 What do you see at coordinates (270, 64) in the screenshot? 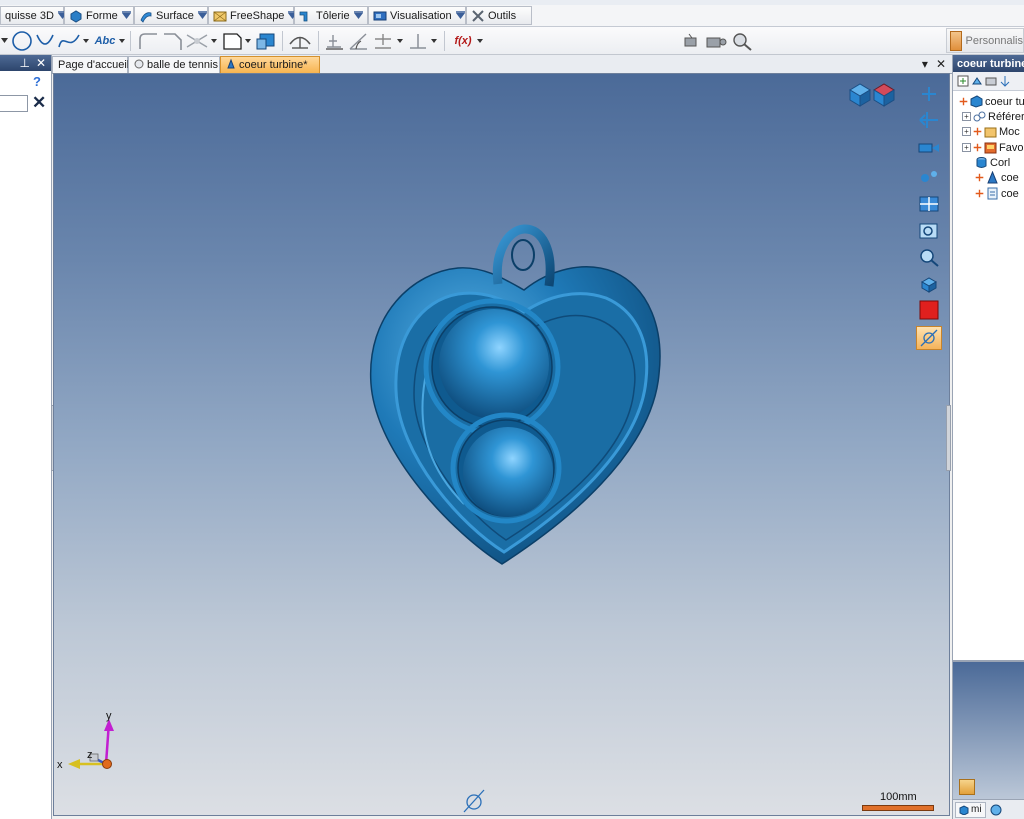
I see `tab-coeur-turbine: coeur turbine*` at bounding box center [270, 64].